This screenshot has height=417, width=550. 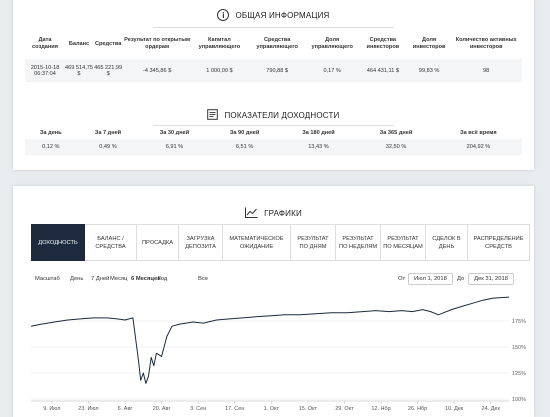 I want to click on table-cell: 0,49 %, so click(x=108, y=147).